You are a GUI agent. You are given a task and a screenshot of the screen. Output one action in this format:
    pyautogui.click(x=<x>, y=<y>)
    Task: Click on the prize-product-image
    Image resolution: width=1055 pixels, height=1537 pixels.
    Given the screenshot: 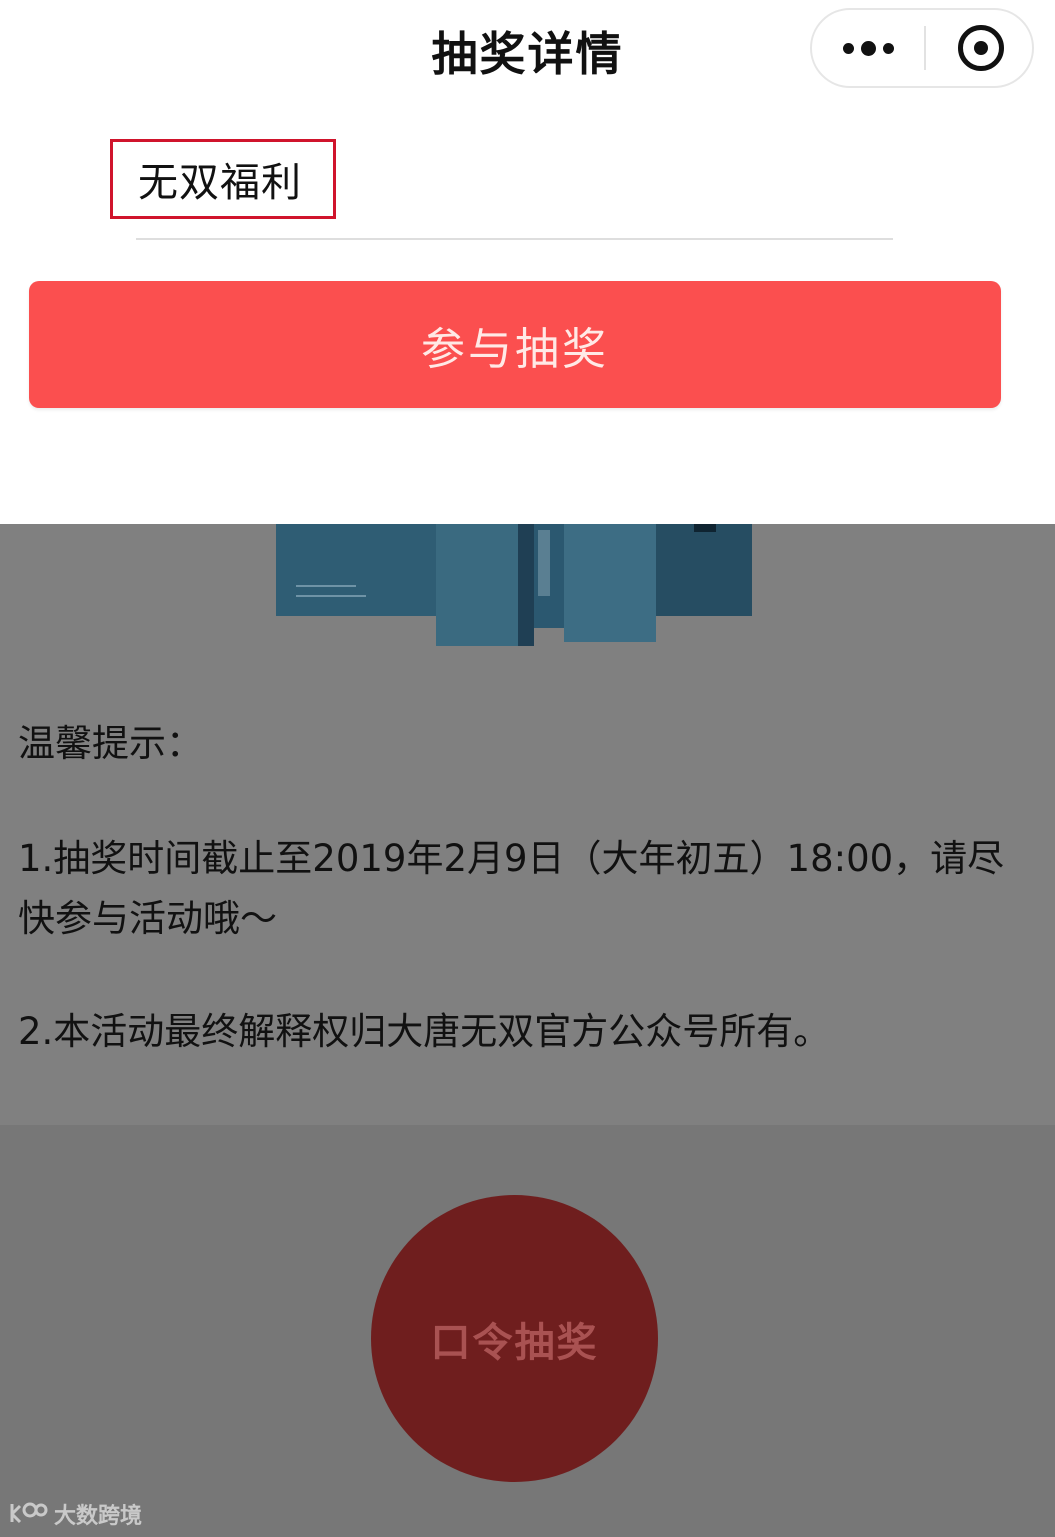 What is the action you would take?
    pyautogui.click(x=514, y=585)
    